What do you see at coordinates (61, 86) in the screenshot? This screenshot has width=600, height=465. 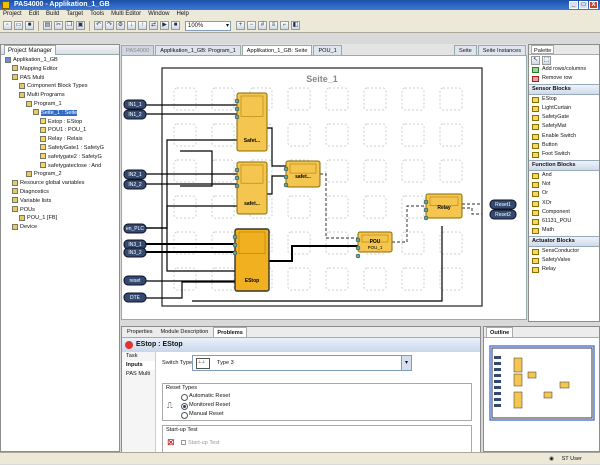 I see `tree-node: Component Block Types` at bounding box center [61, 86].